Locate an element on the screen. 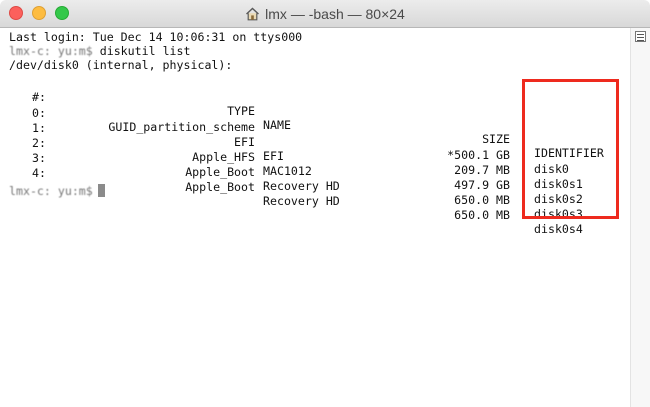 The width and height of the screenshot is (650, 407). row-size: 497.9 GB is located at coordinates (482, 185).